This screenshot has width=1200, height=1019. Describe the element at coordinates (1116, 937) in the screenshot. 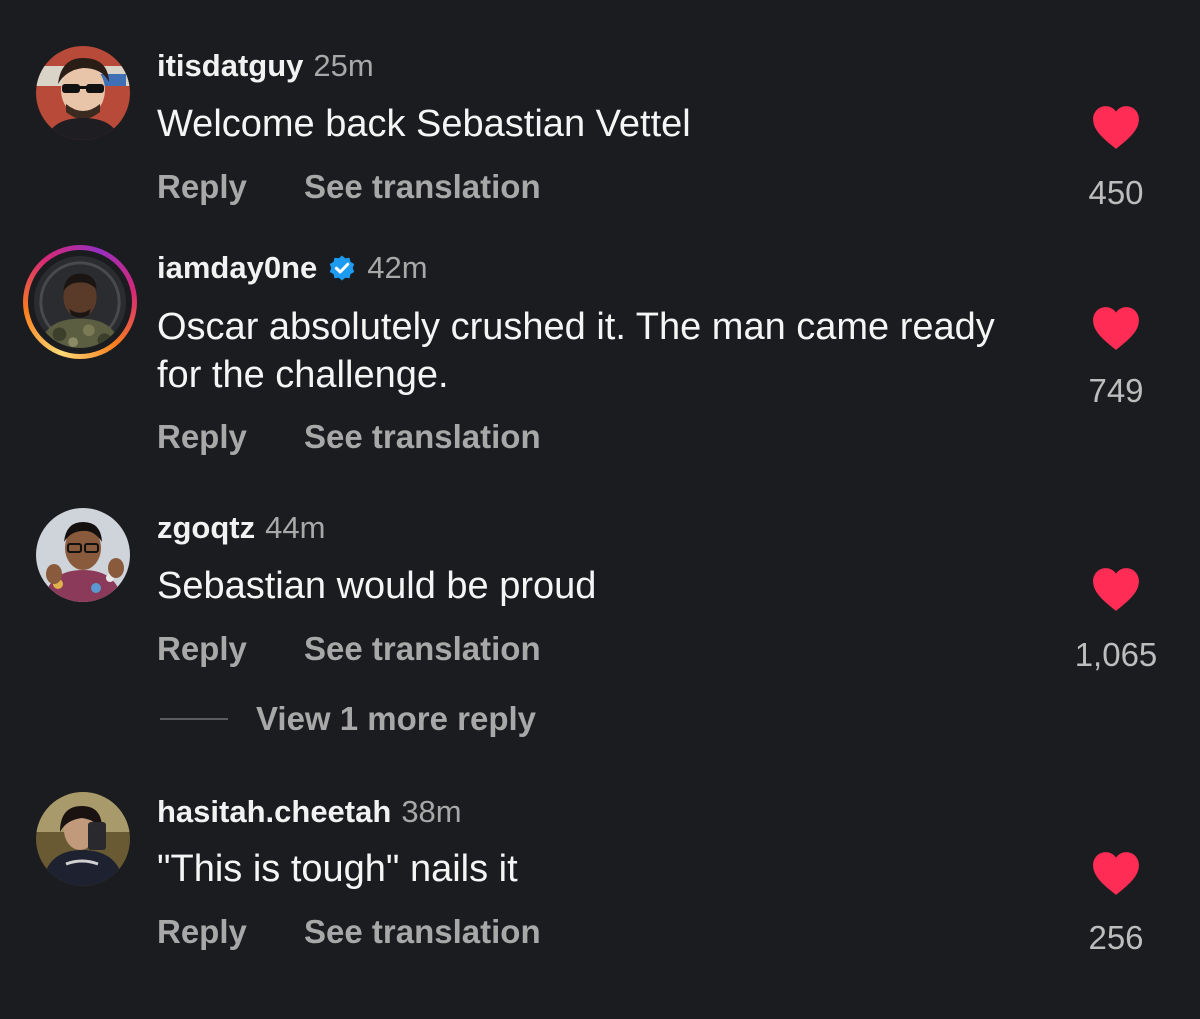

I see `like-count: 256` at that location.